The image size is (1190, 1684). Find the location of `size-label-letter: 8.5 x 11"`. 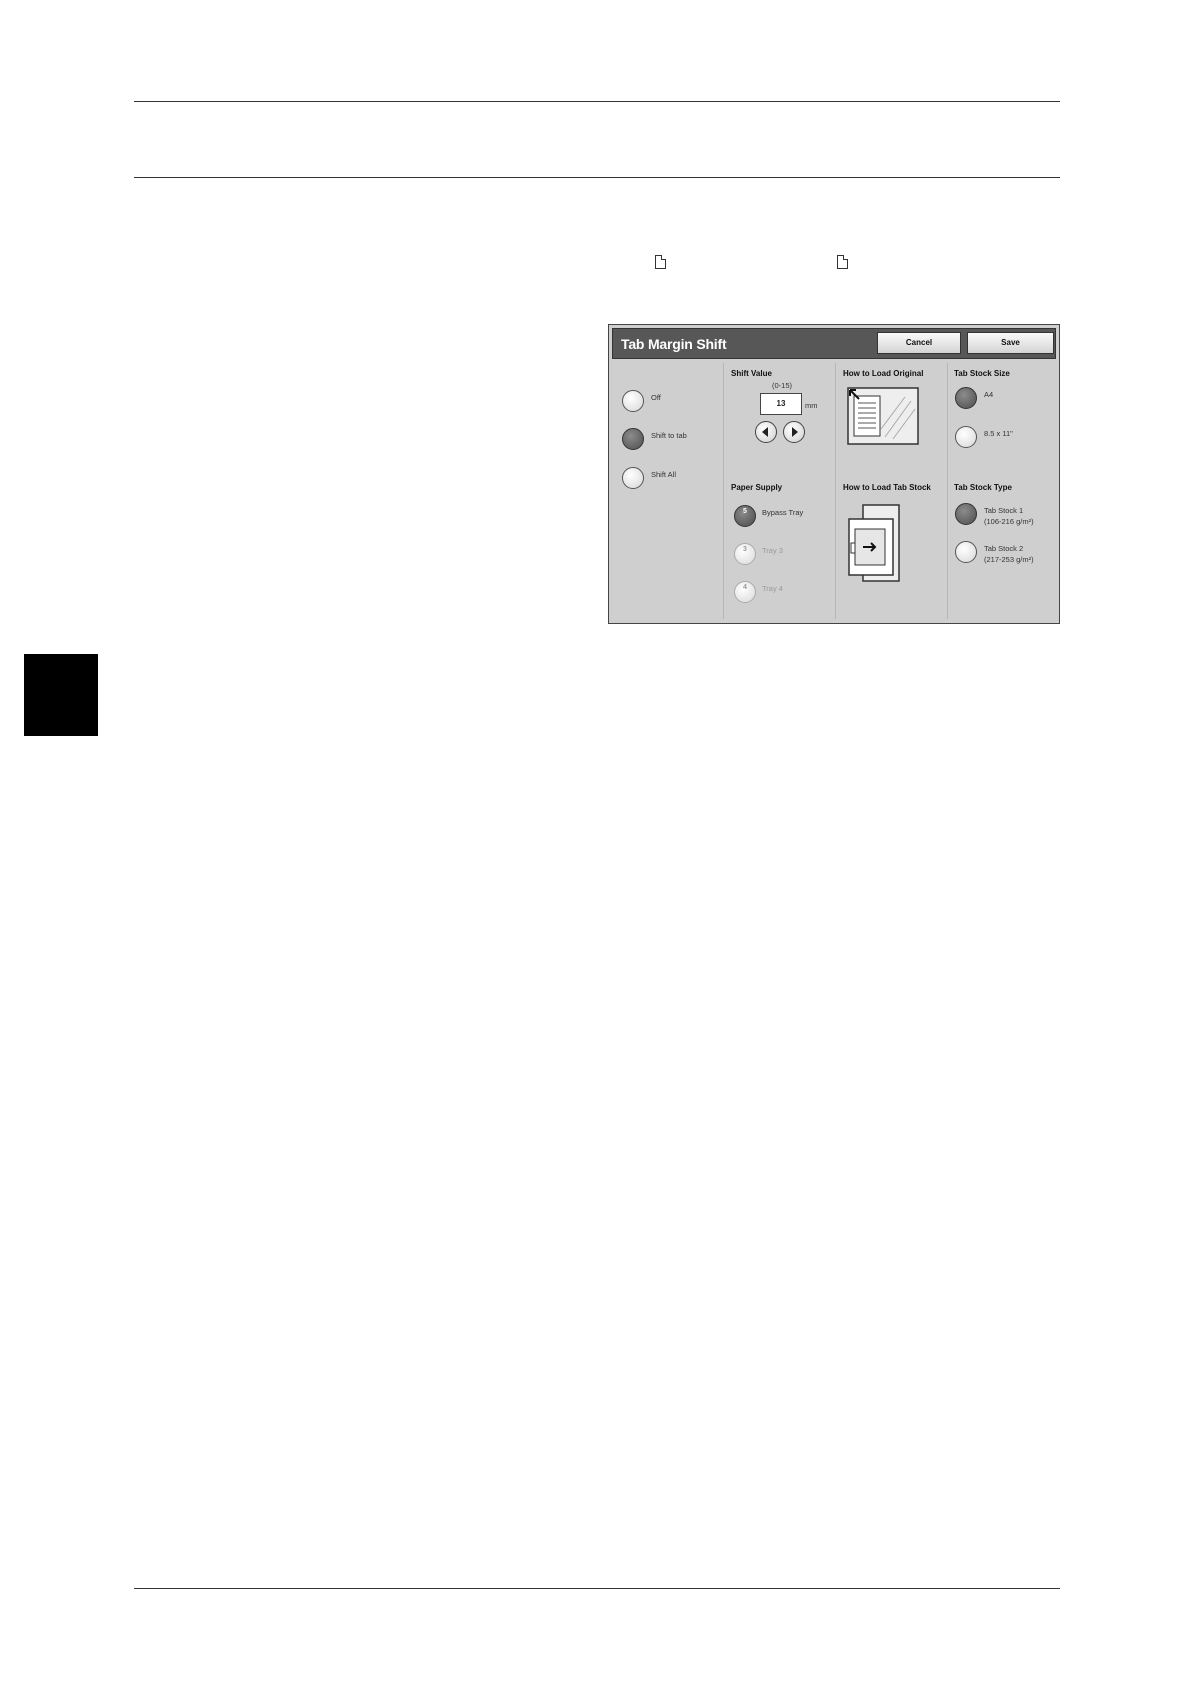

size-label-letter: 8.5 x 11" is located at coordinates (998, 433).